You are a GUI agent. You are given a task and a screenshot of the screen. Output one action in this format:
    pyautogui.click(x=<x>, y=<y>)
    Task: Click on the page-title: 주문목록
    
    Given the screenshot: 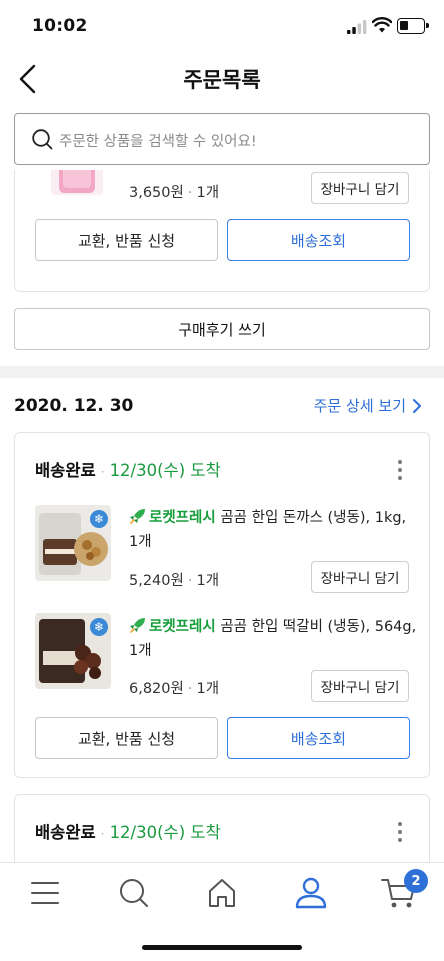 What is the action you would take?
    pyautogui.click(x=222, y=80)
    